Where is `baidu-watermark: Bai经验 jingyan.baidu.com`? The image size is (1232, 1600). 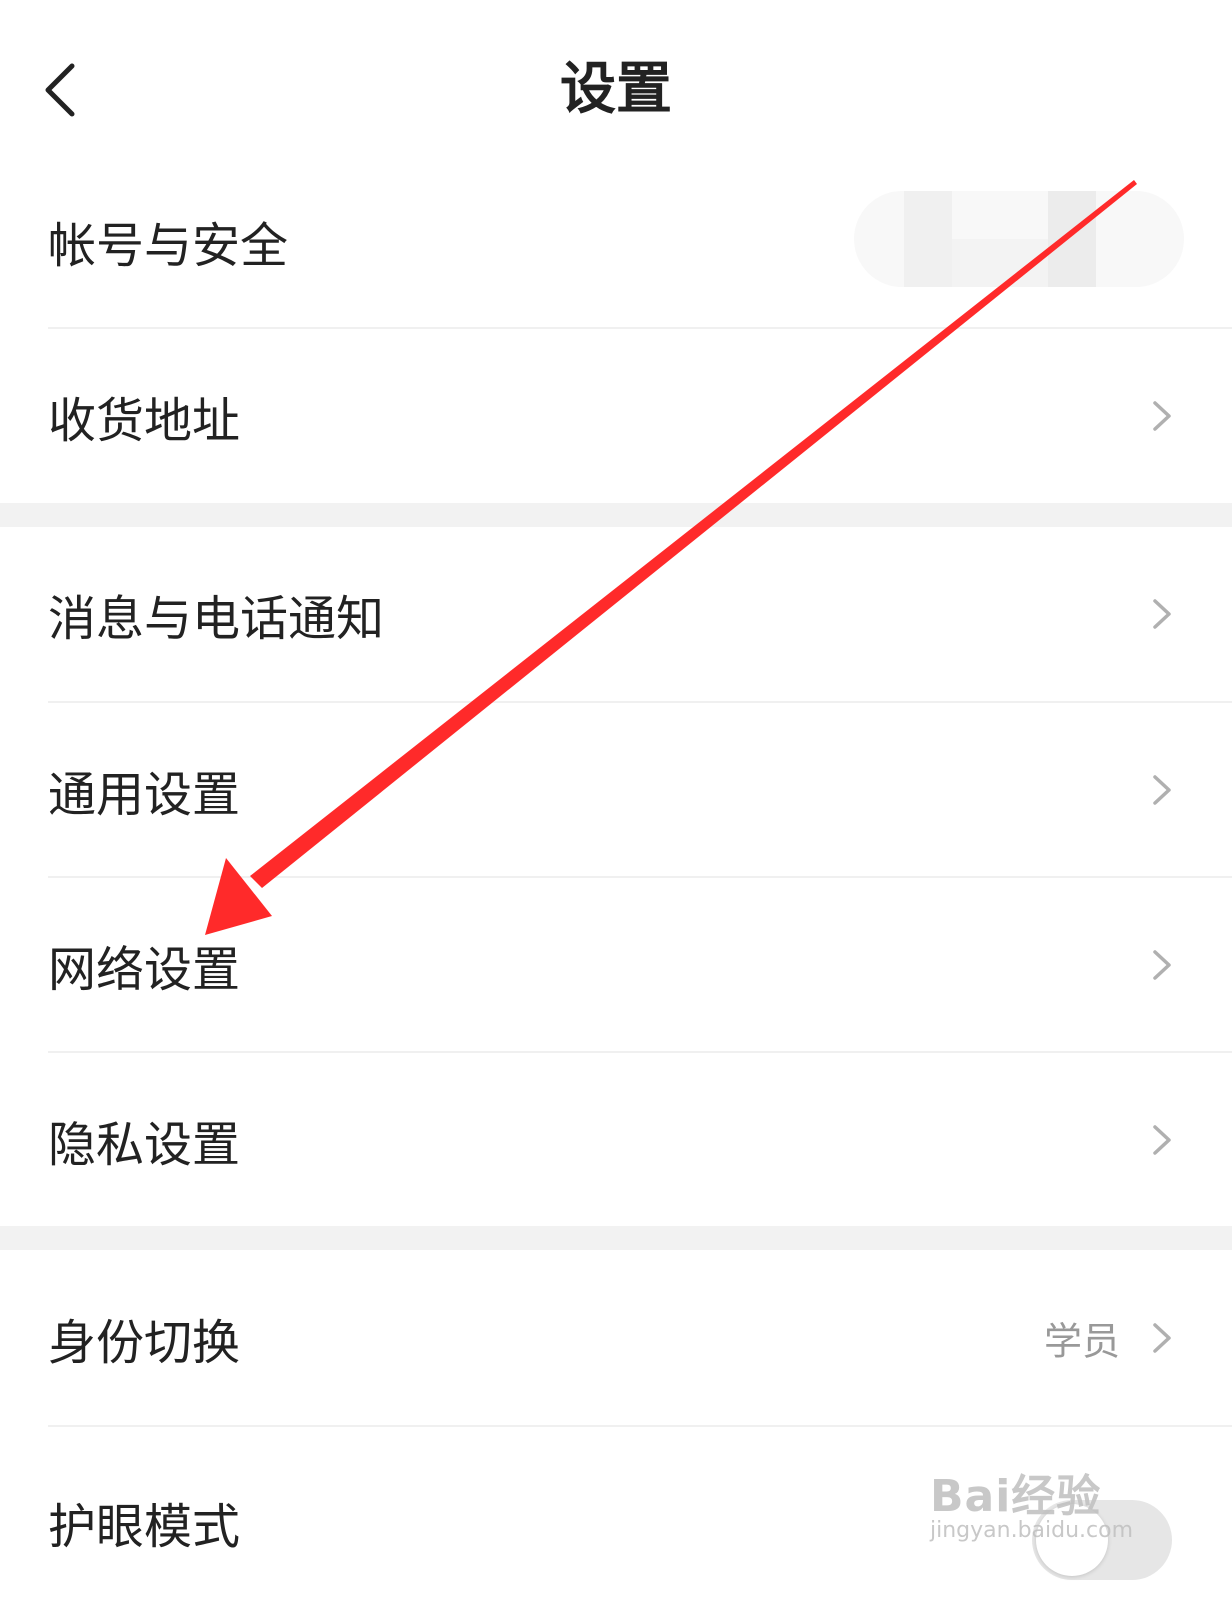
baidu-watermark: Bai经验 jingyan.baidu.com is located at coordinates (1050, 1500).